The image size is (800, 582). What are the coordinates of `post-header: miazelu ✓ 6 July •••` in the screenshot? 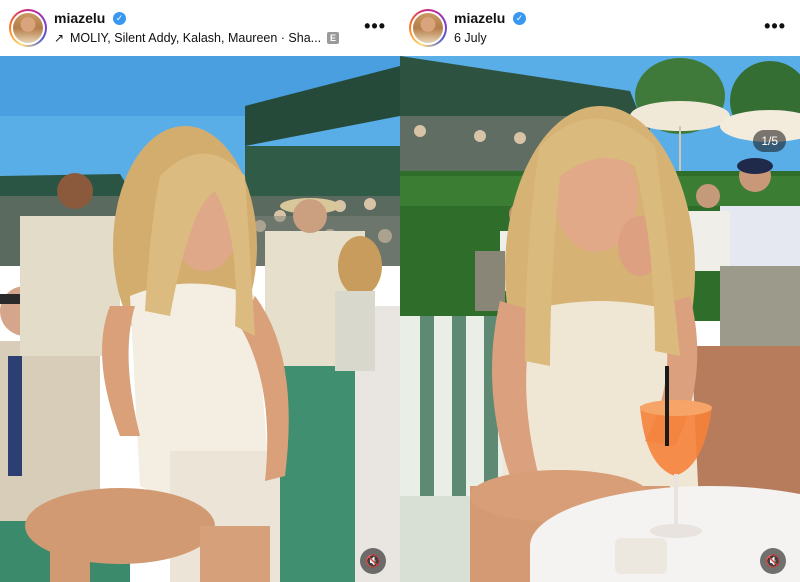 It's located at (600, 28).